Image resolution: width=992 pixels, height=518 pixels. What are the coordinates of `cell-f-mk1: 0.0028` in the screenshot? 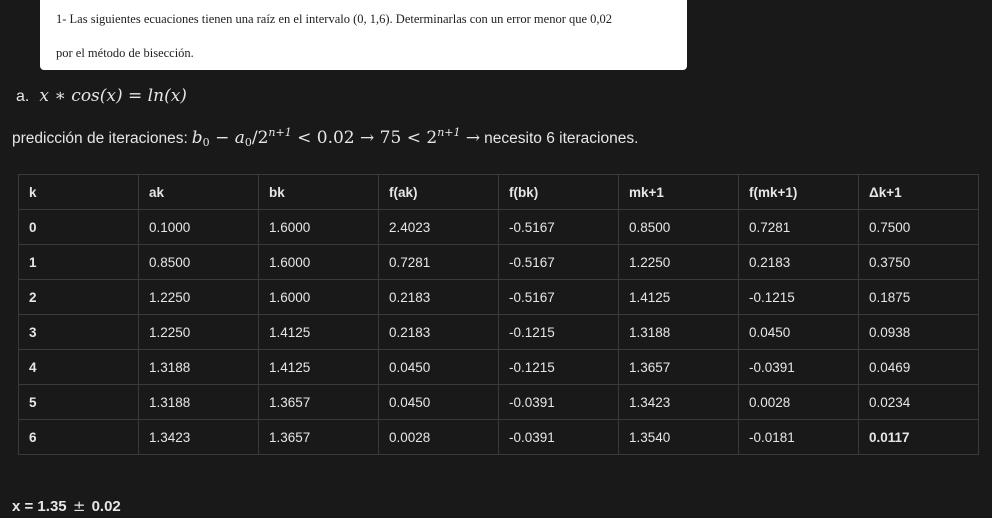 It's located at (798, 402).